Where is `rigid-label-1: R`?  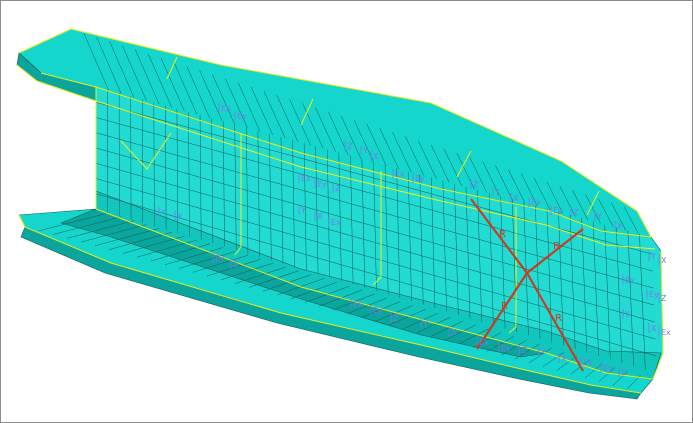 rigid-label-1: R is located at coordinates (502, 234).